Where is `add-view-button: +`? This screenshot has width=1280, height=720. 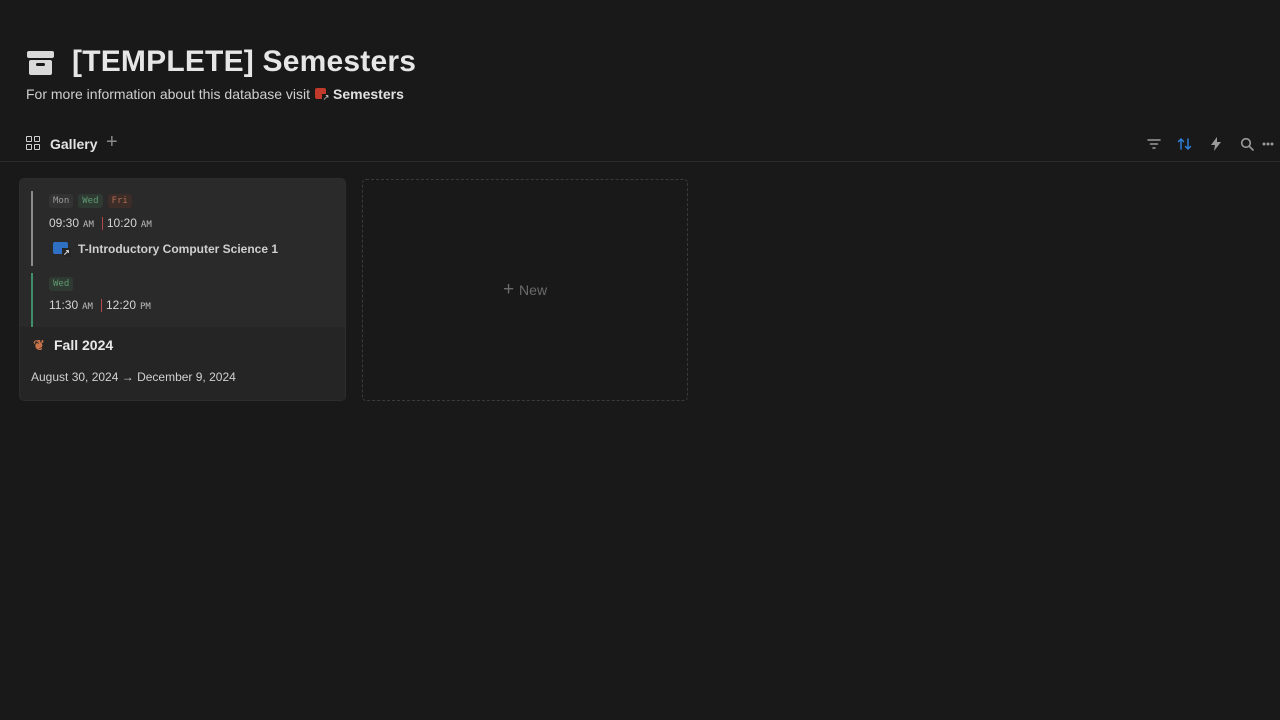
add-view-button: + is located at coordinates (112, 142).